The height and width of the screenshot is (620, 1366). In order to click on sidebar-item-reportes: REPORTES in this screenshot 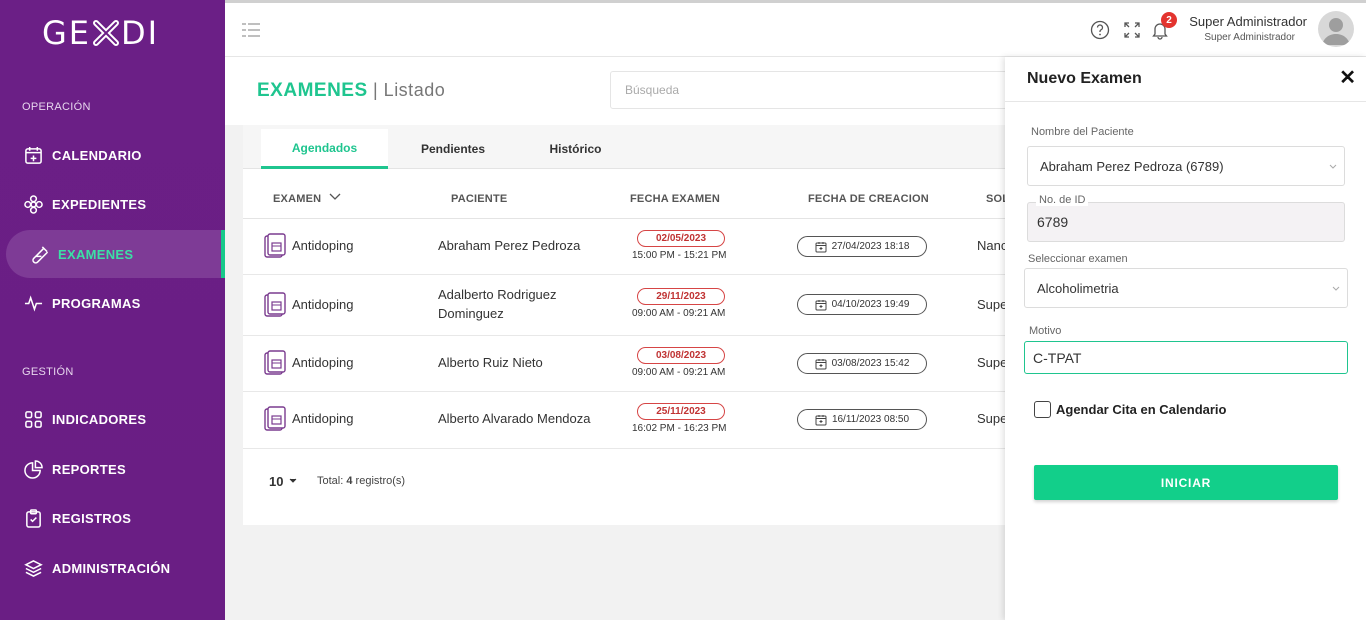, I will do `click(112, 469)`.